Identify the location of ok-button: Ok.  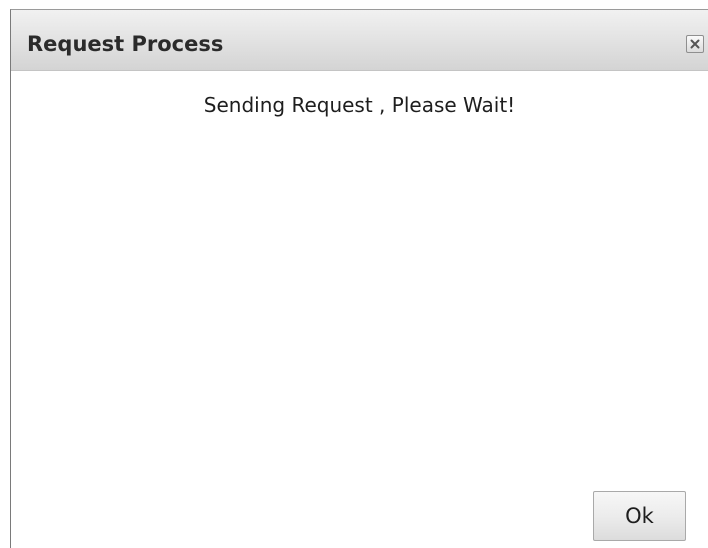
(639, 516).